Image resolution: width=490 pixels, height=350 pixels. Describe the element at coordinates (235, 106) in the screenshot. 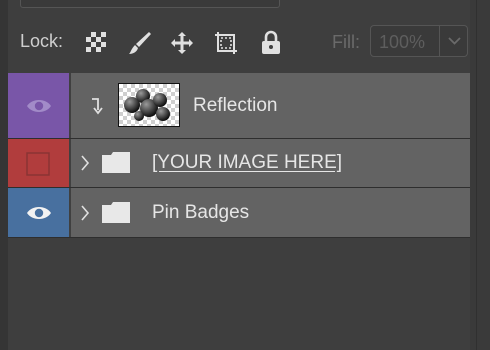

I see `layer-name: Reflection` at that location.